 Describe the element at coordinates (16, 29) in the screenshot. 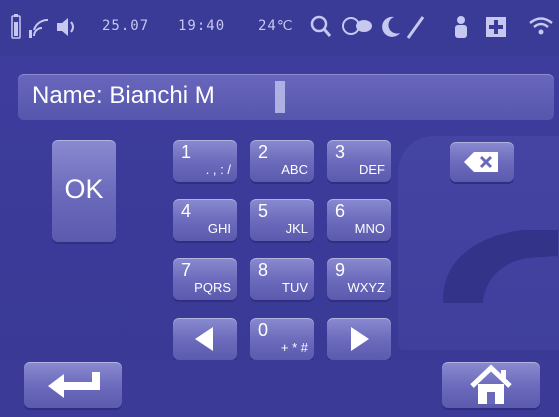

I see `battery-icon` at that location.